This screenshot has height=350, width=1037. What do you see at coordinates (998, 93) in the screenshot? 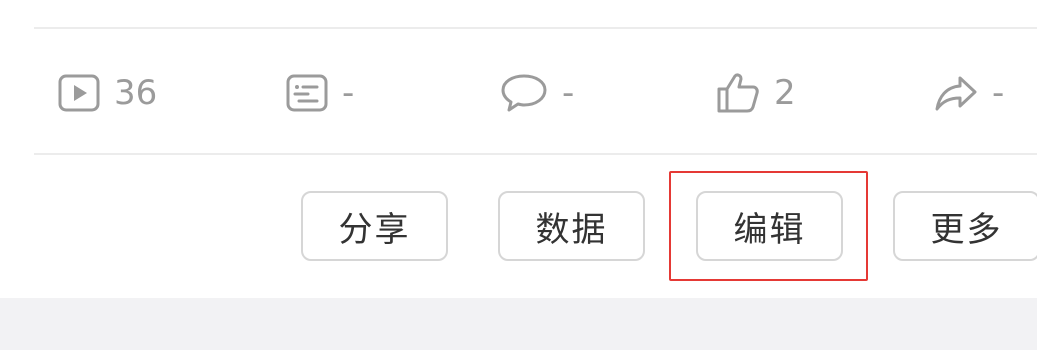
I see `shares-count: -` at bounding box center [998, 93].